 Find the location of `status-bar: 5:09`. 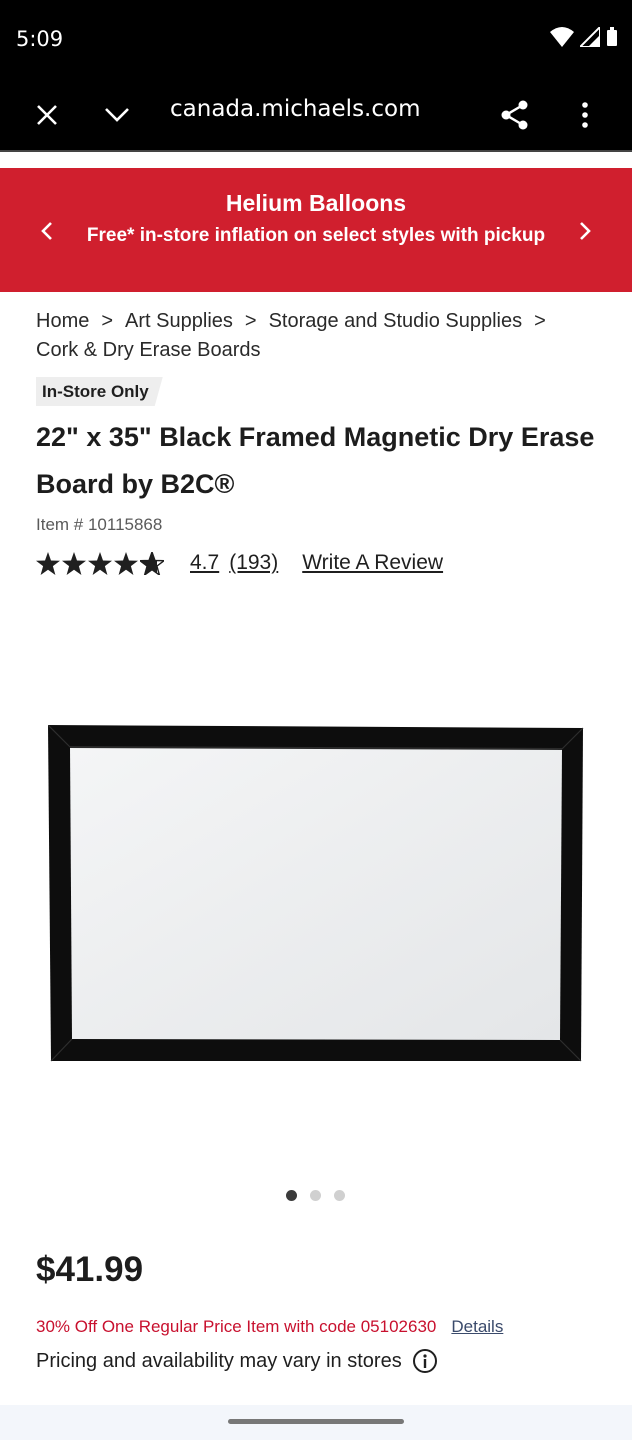

status-bar: 5:09 is located at coordinates (316, 40).